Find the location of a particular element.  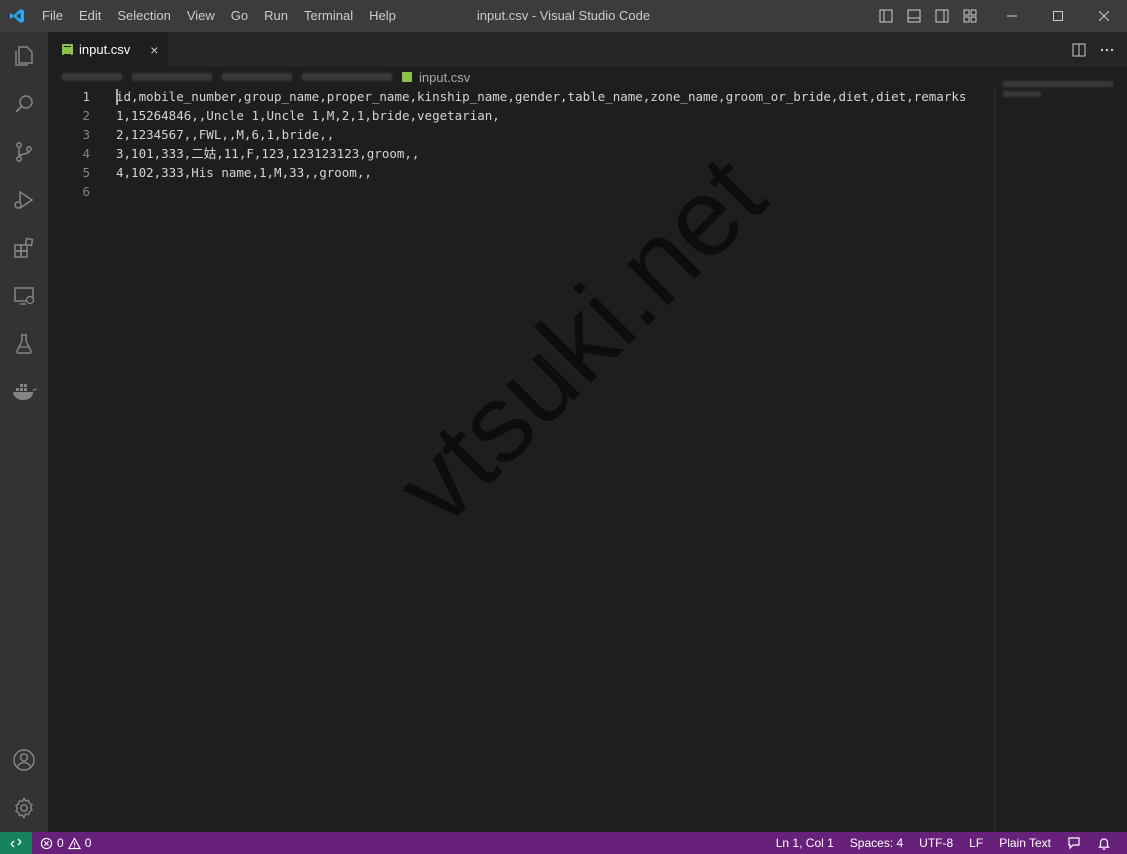

notifications-bell-icon is located at coordinates (1104, 843).